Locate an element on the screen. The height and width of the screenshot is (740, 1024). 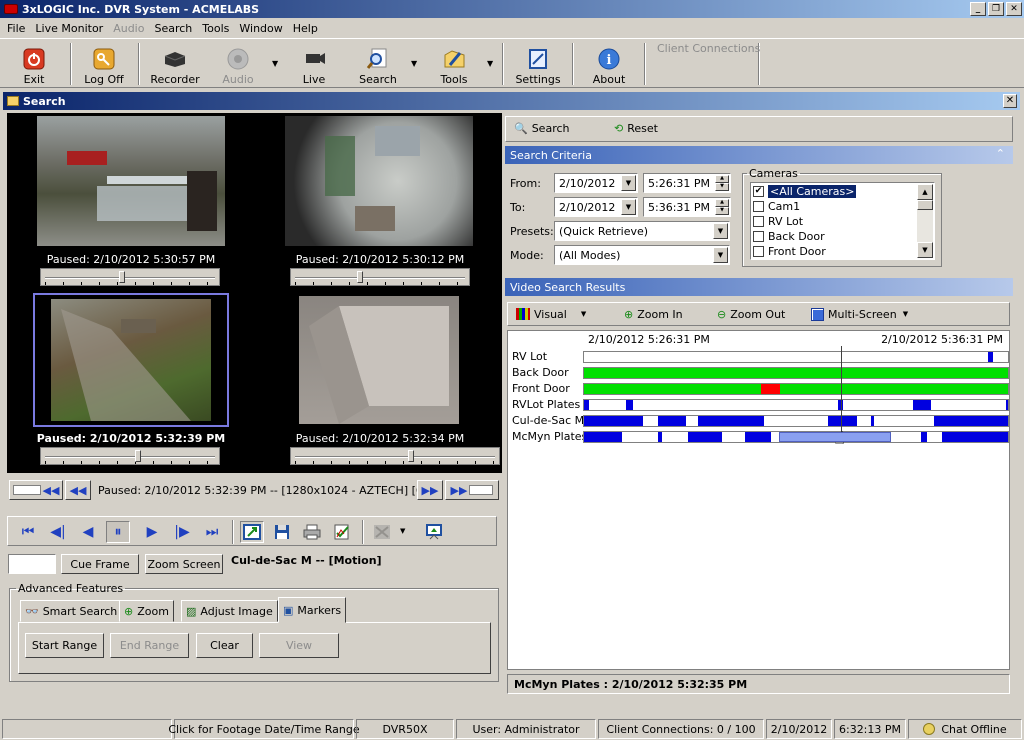
status-chat: Chat Offline is located at coordinates (965, 729).